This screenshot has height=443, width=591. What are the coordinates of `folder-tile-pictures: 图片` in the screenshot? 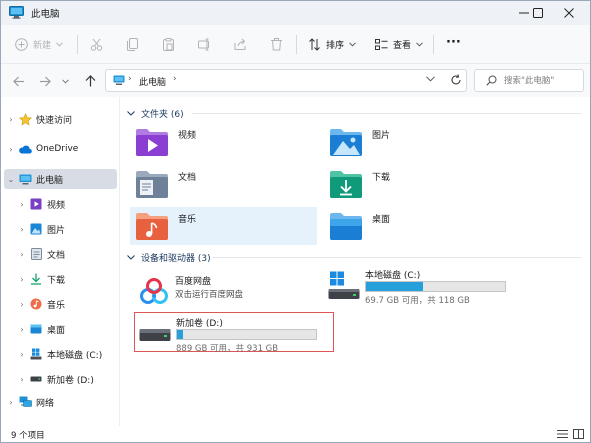 It's located at (417, 142).